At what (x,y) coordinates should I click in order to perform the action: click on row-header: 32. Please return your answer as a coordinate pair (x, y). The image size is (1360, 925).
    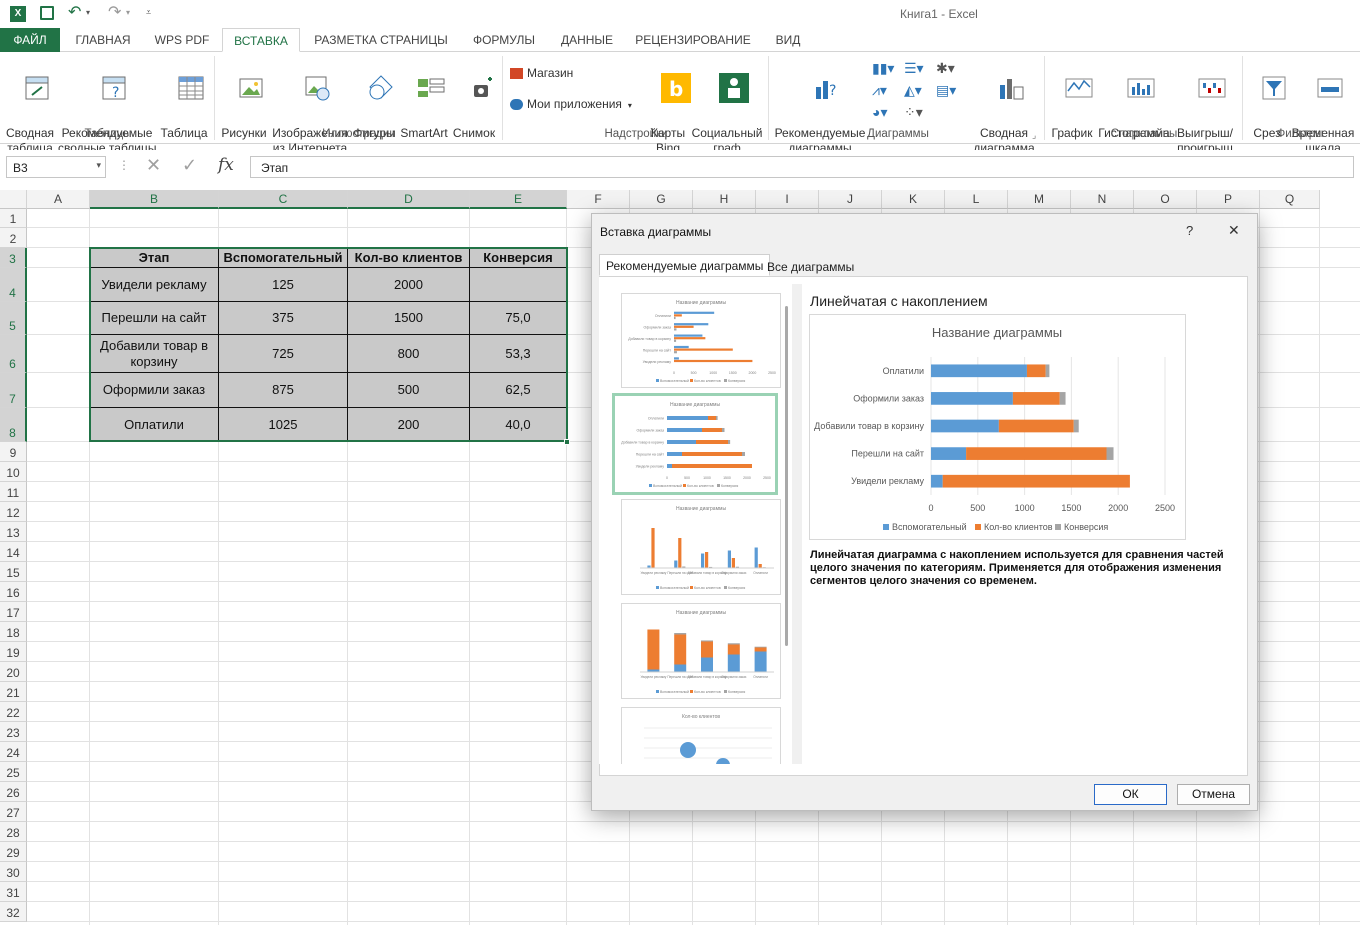
    Looking at the image, I should click on (13, 912).